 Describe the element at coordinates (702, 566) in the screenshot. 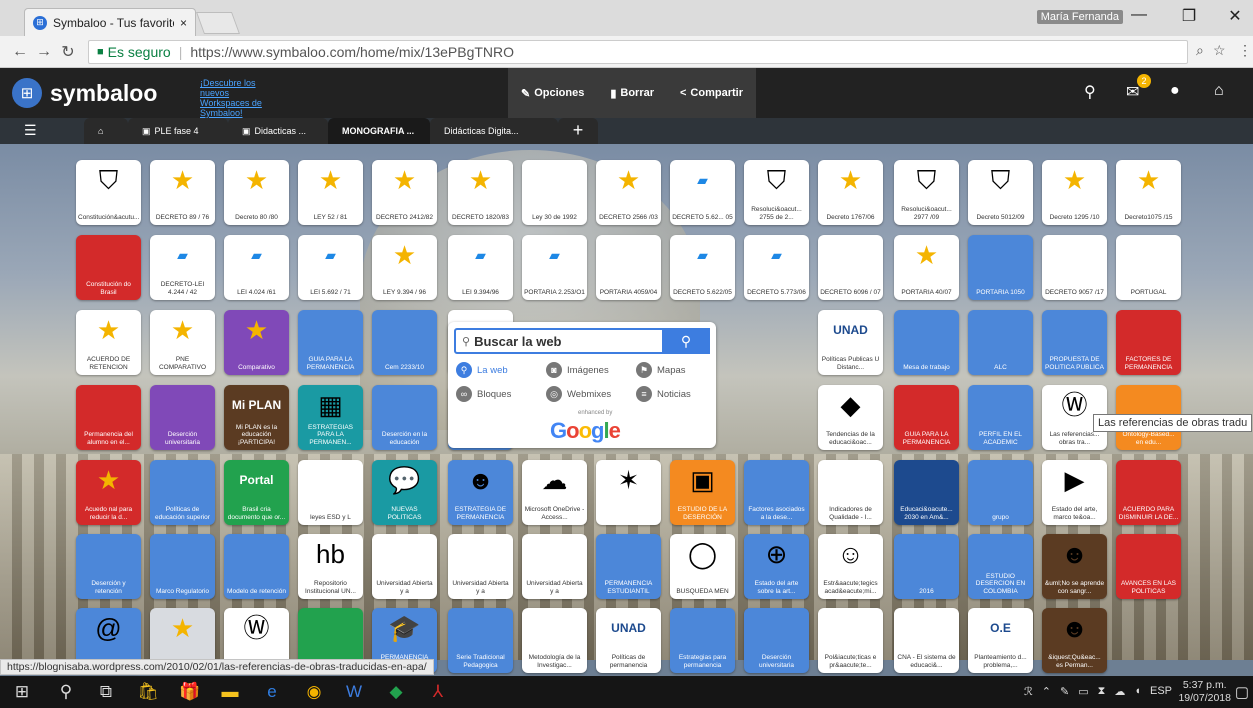

I see `tile: ◯ BUSQUEDA MEN` at that location.